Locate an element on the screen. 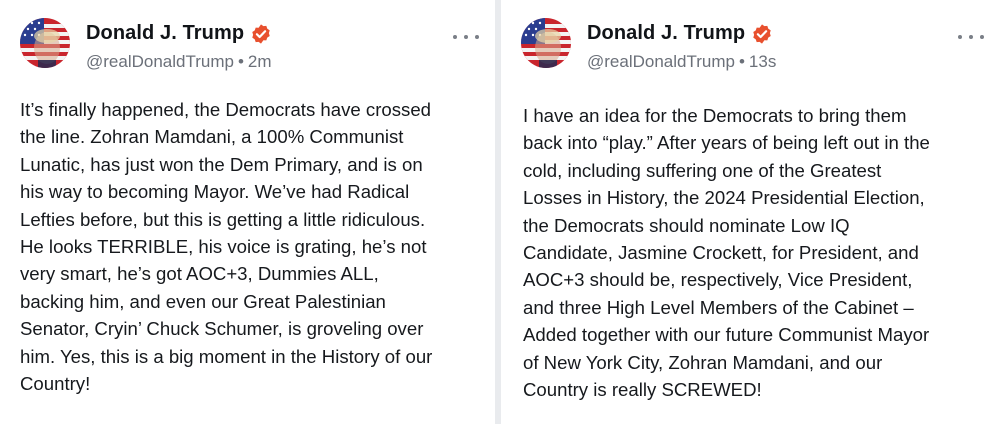  post-timestamp: 13s is located at coordinates (762, 61).